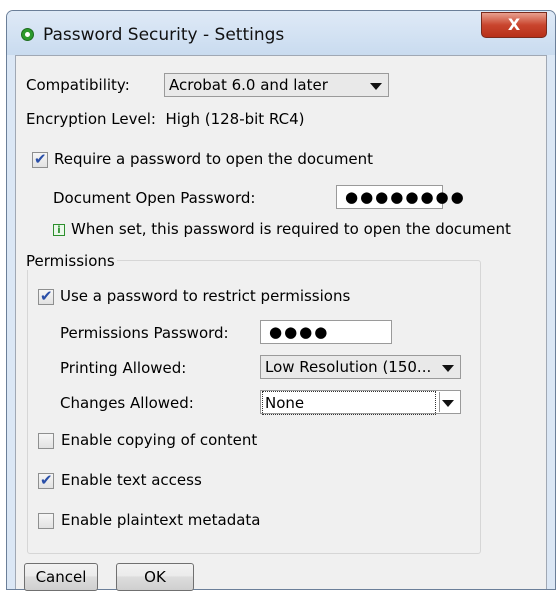 The image size is (556, 591). What do you see at coordinates (165, 119) in the screenshot?
I see `encryption-level-text: Encryption Level: High (128-bit RC4)` at bounding box center [165, 119].